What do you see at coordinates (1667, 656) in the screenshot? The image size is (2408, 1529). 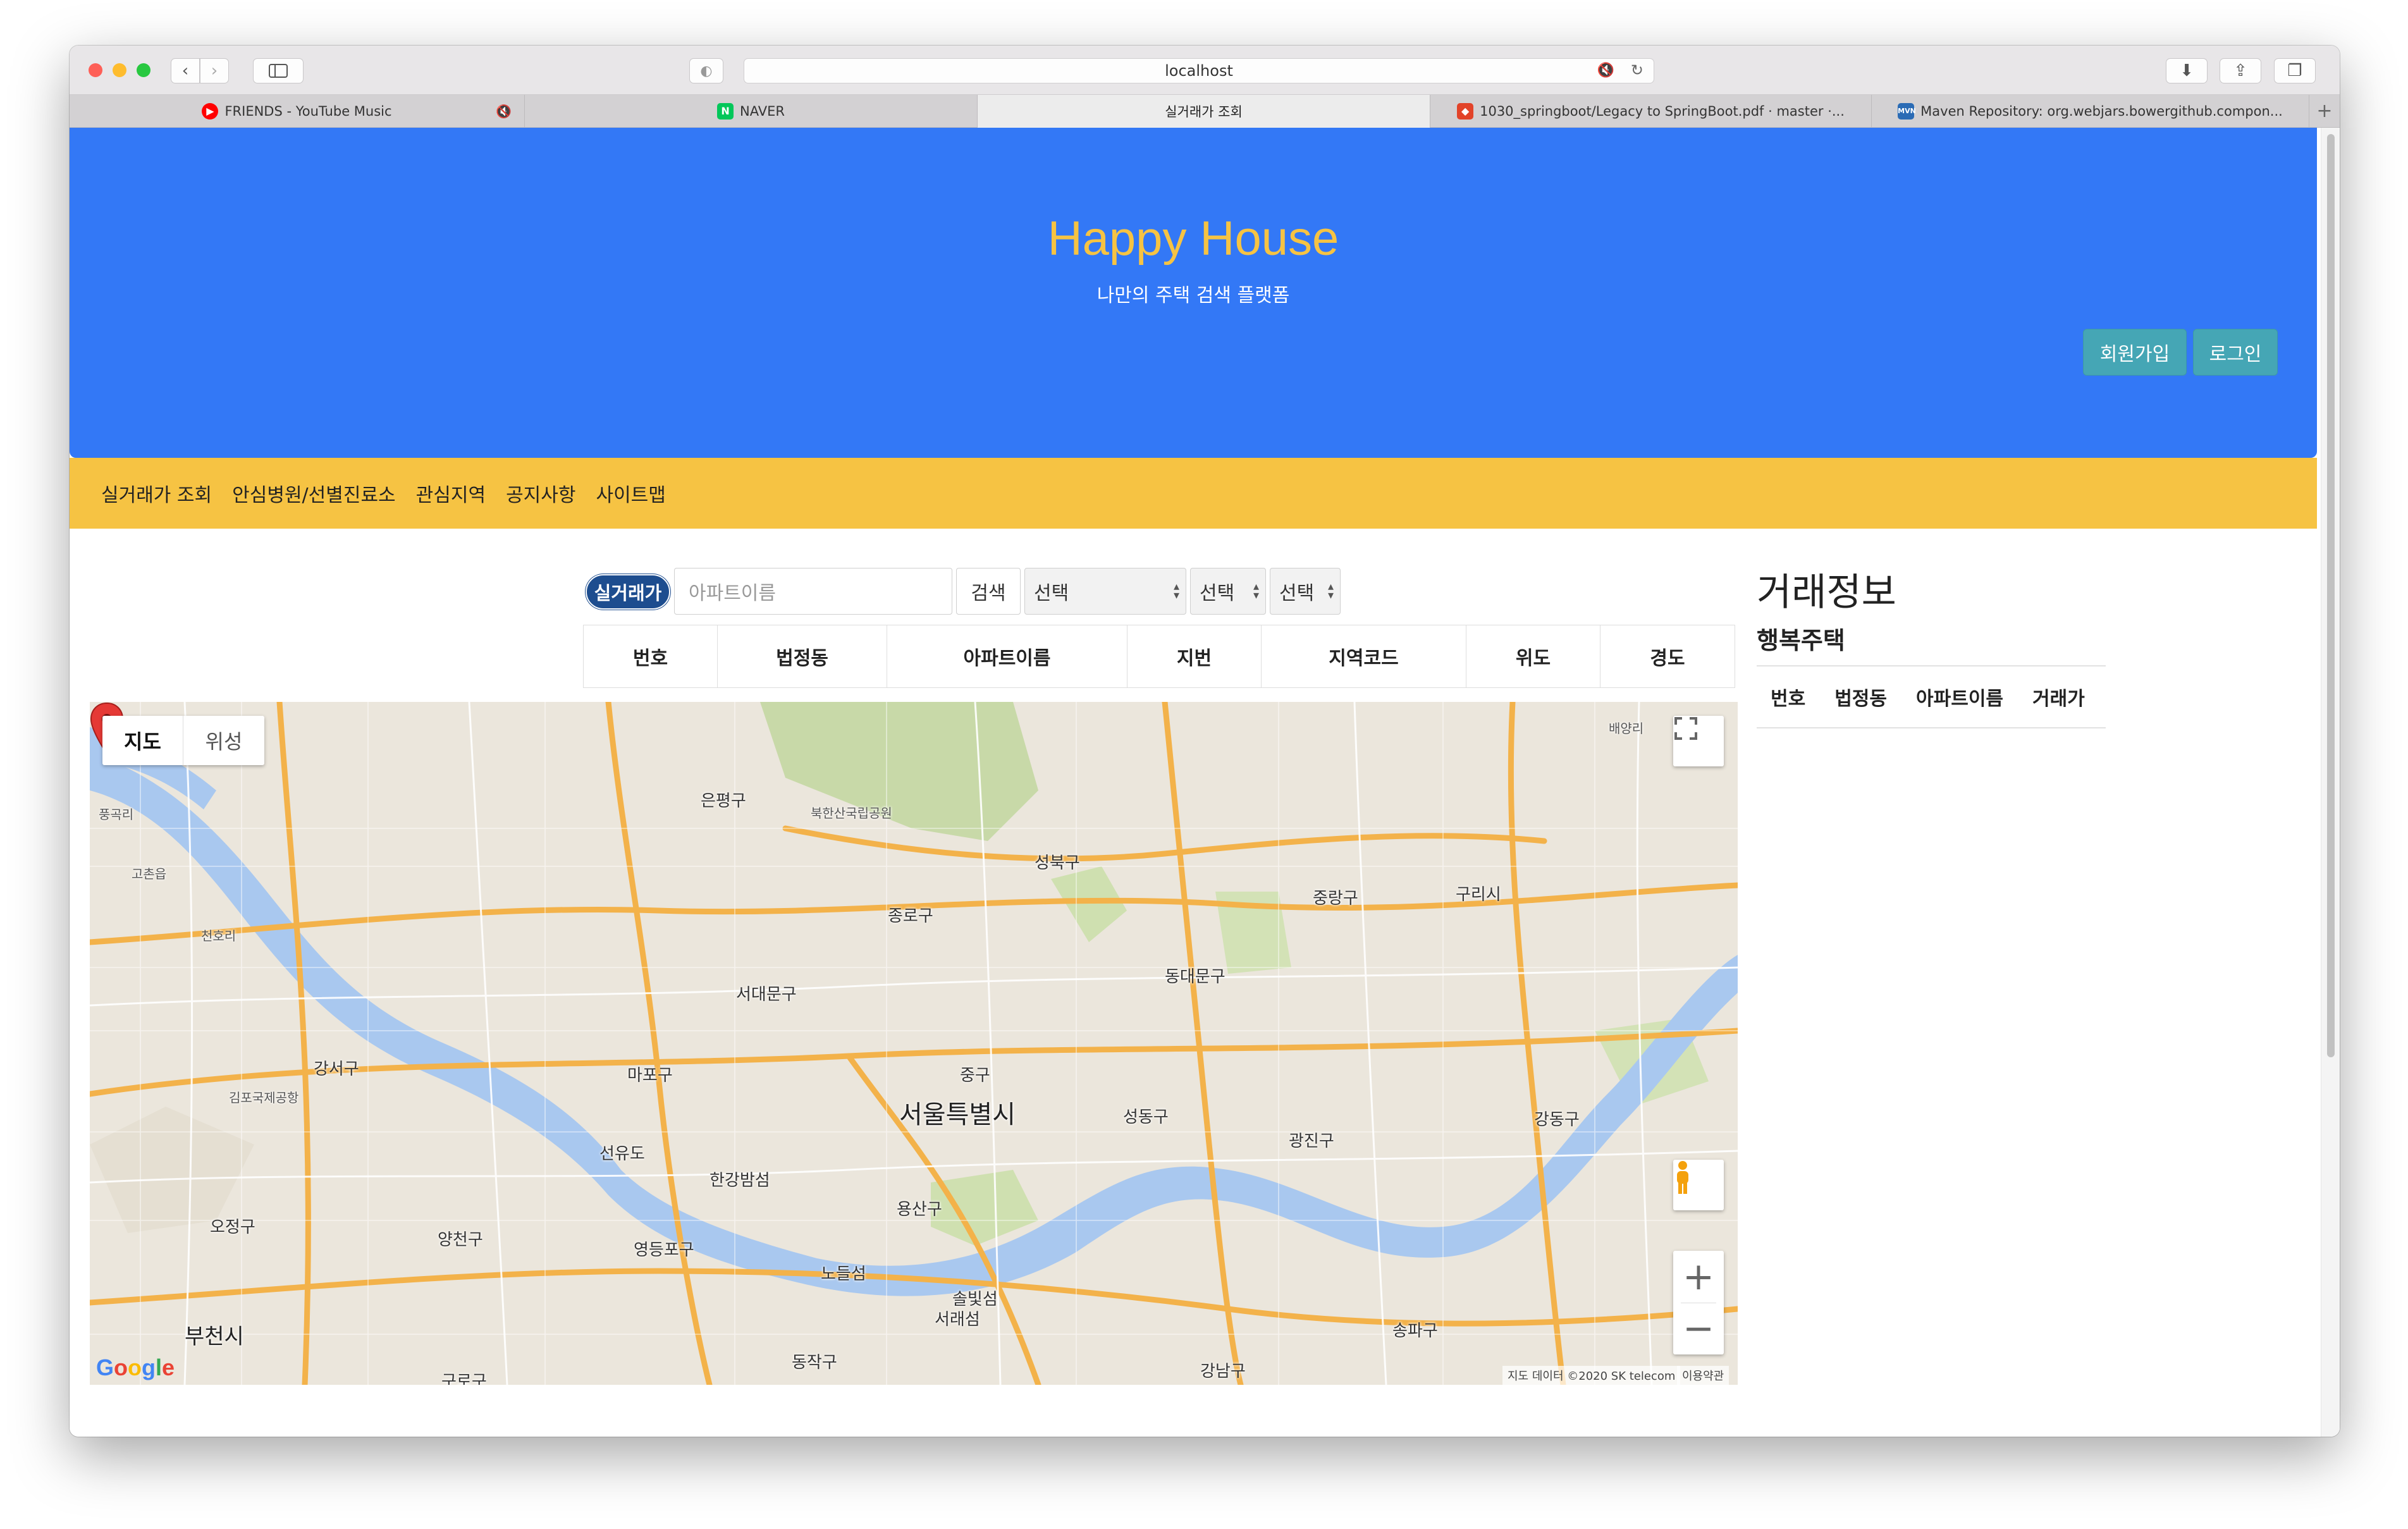 I see `column-header: 경도` at bounding box center [1667, 656].